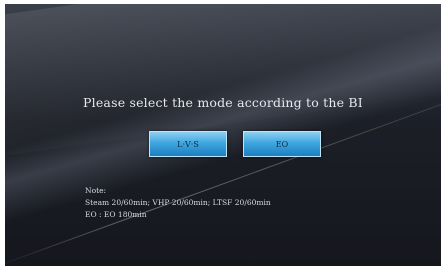 This screenshot has height=268, width=445. I want to click on note-line-2: EO : EO 180min, so click(116, 214).